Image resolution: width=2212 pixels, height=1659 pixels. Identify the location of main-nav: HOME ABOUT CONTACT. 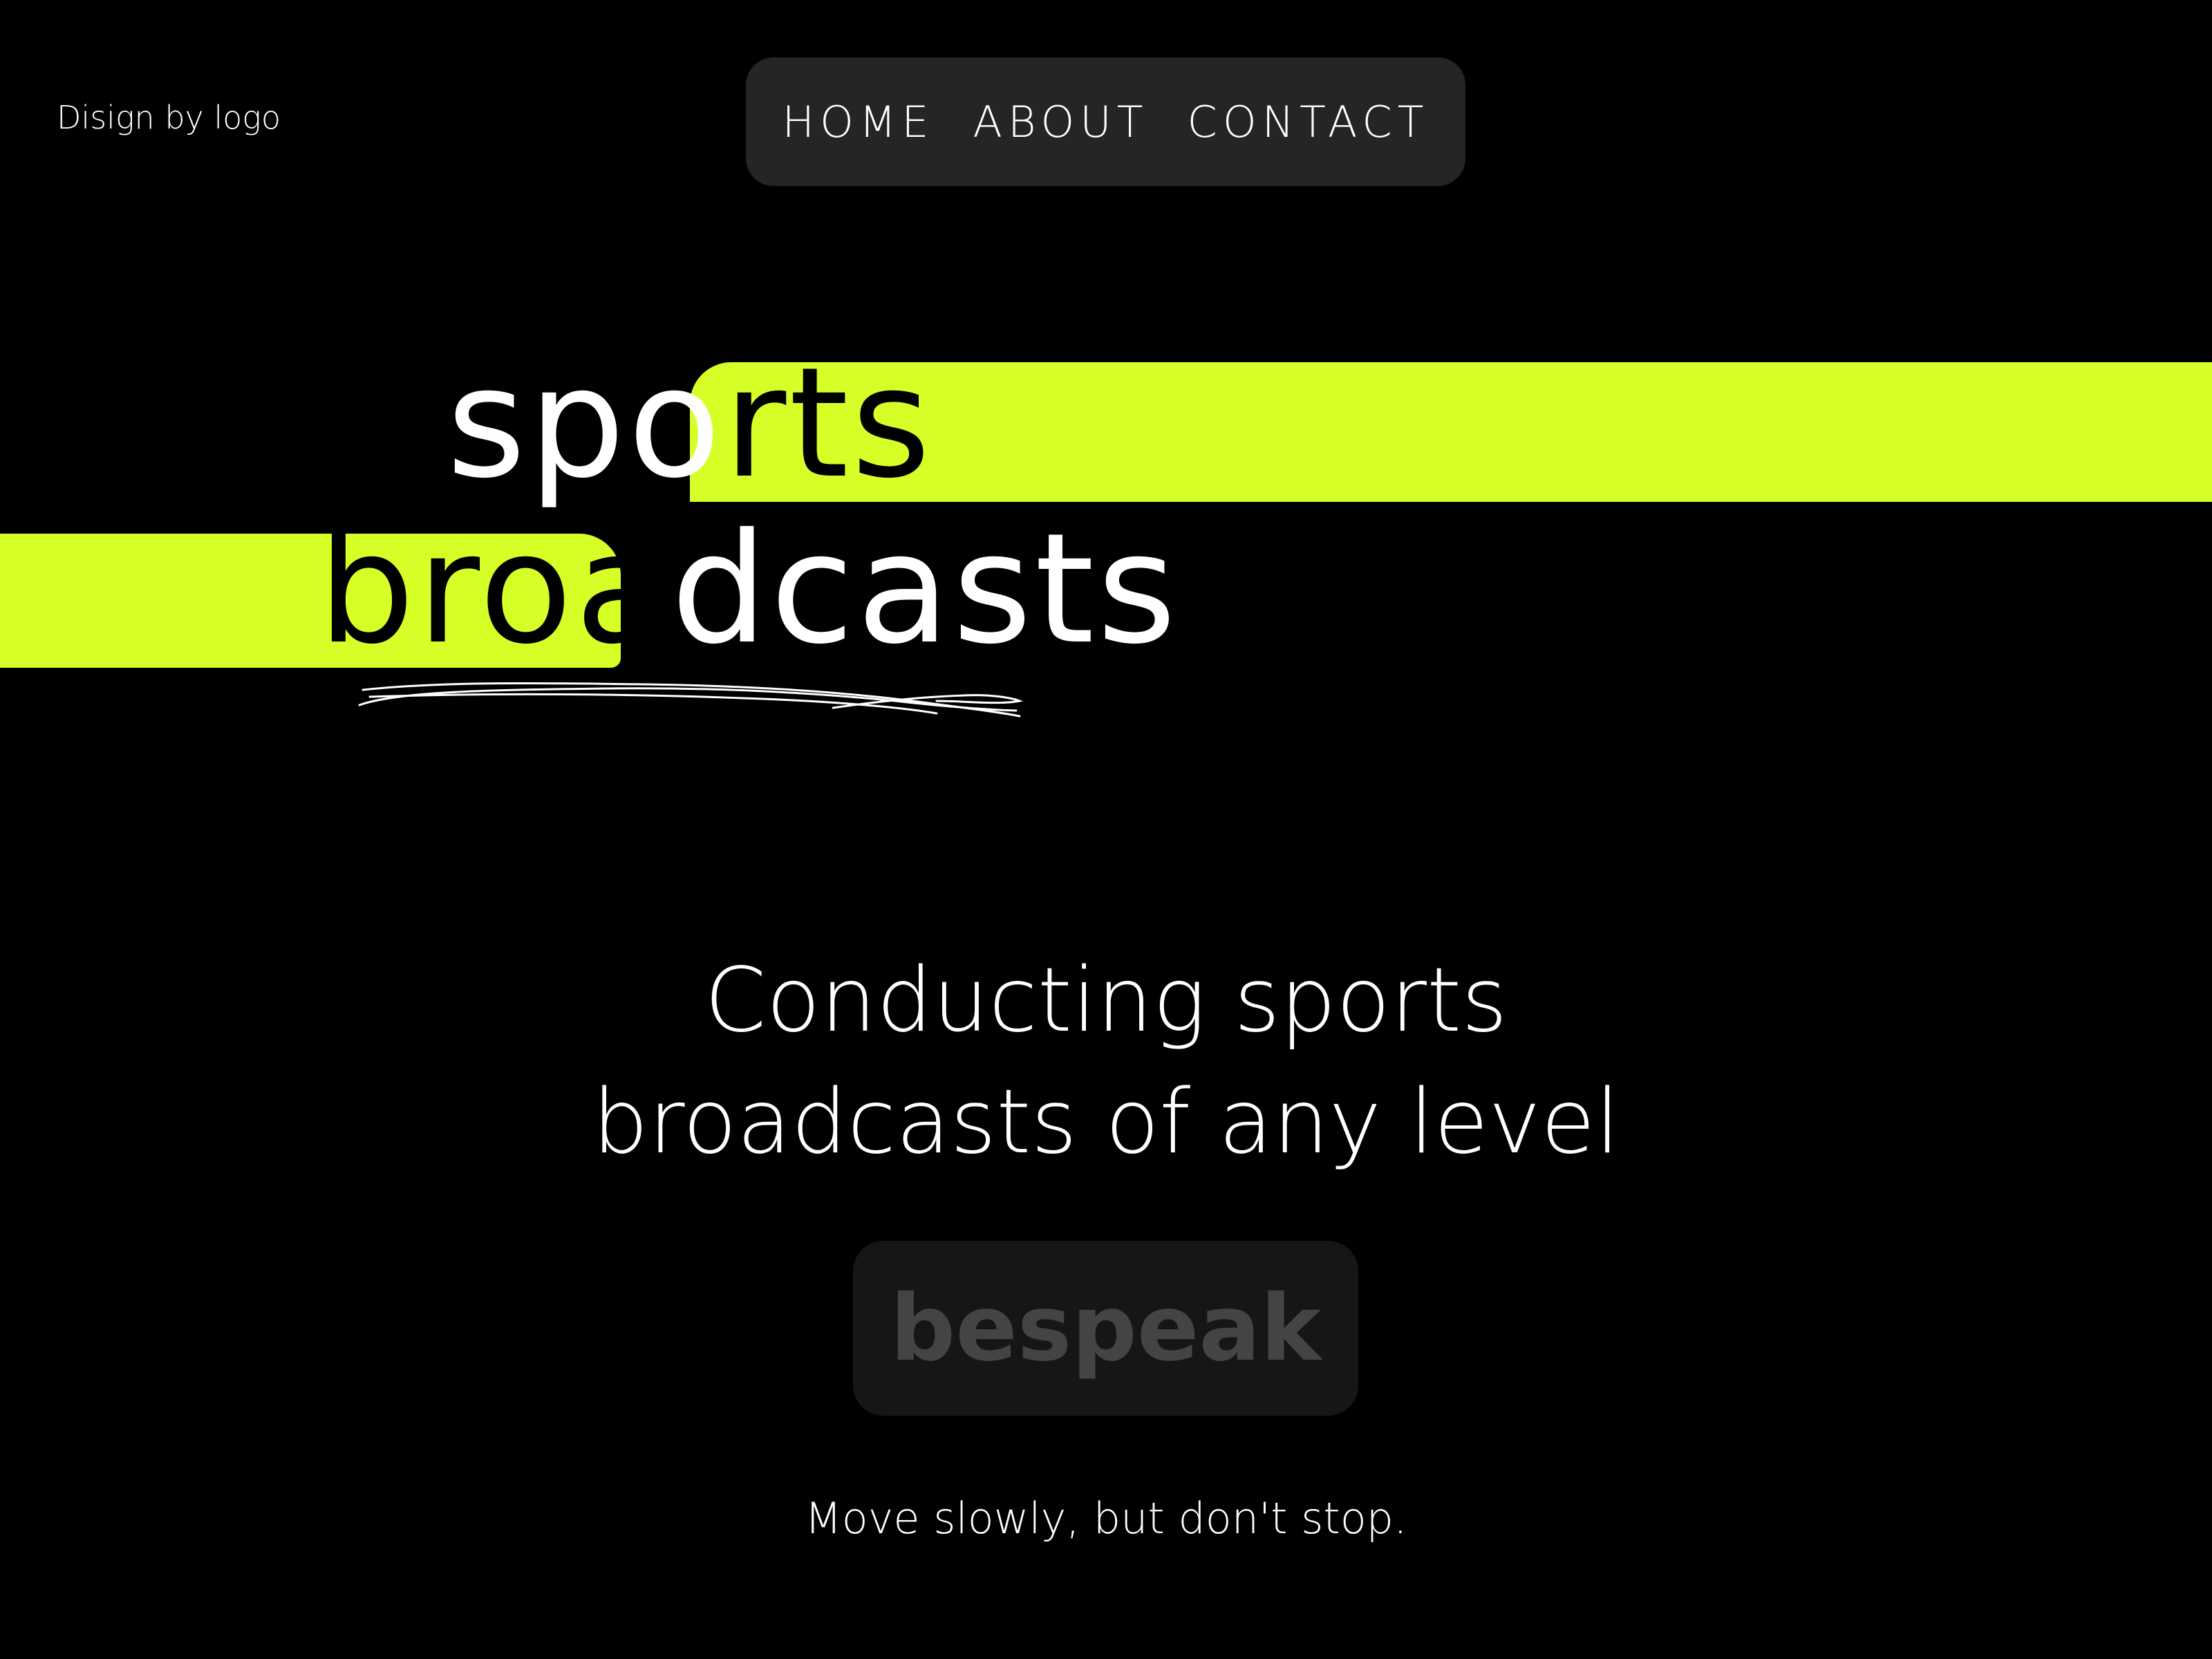
(1105, 121).